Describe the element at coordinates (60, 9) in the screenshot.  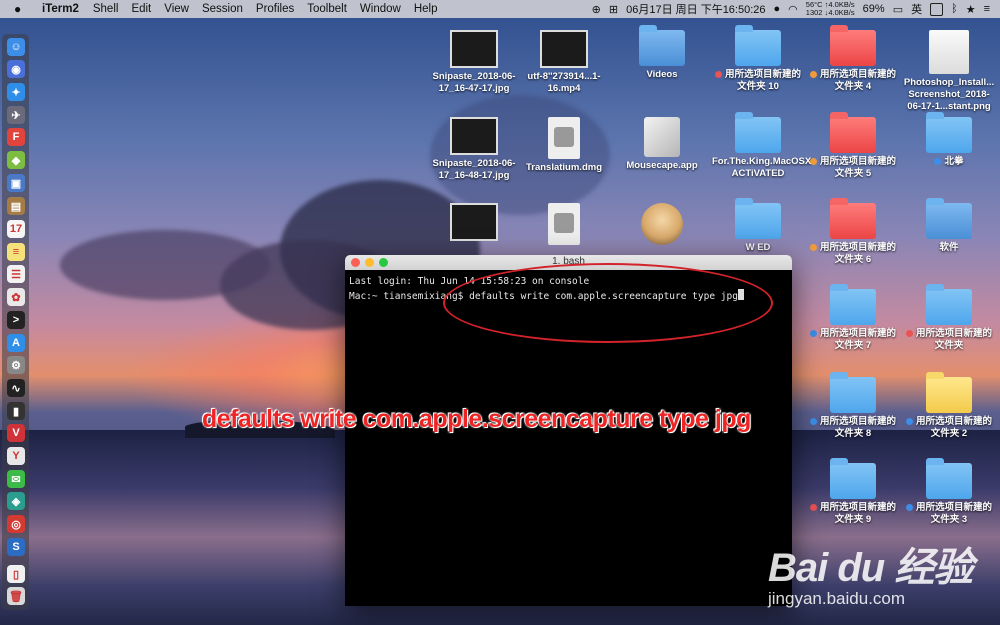
I see `menu-app-name: iTerm2` at that location.